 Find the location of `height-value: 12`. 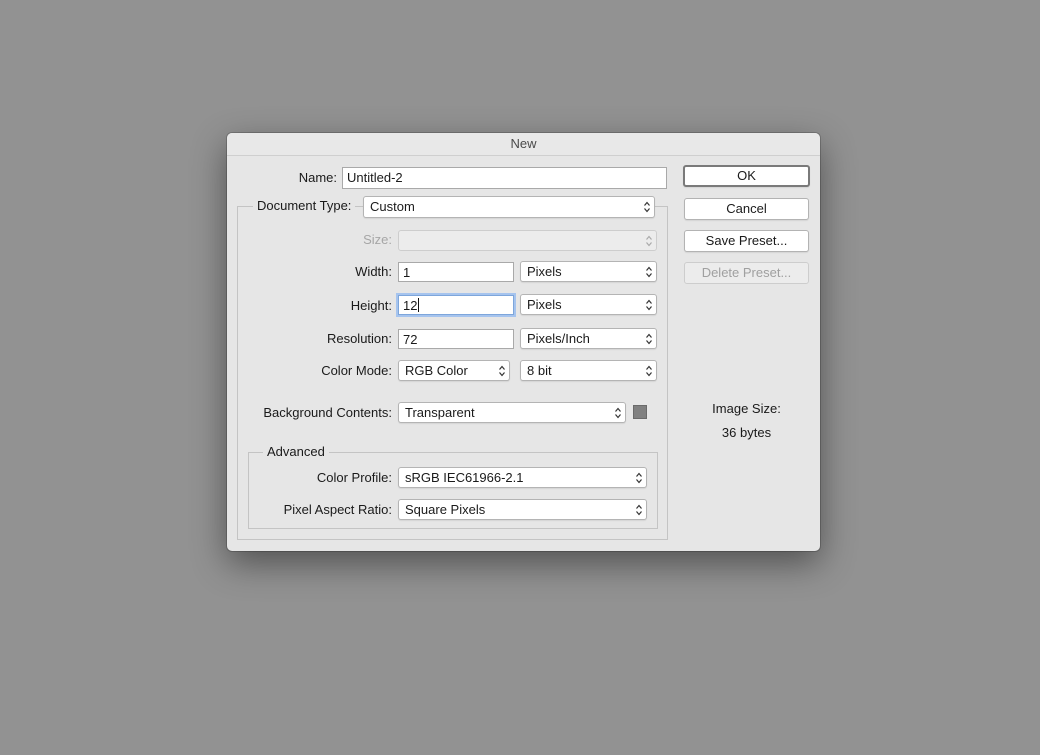

height-value: 12 is located at coordinates (410, 305).